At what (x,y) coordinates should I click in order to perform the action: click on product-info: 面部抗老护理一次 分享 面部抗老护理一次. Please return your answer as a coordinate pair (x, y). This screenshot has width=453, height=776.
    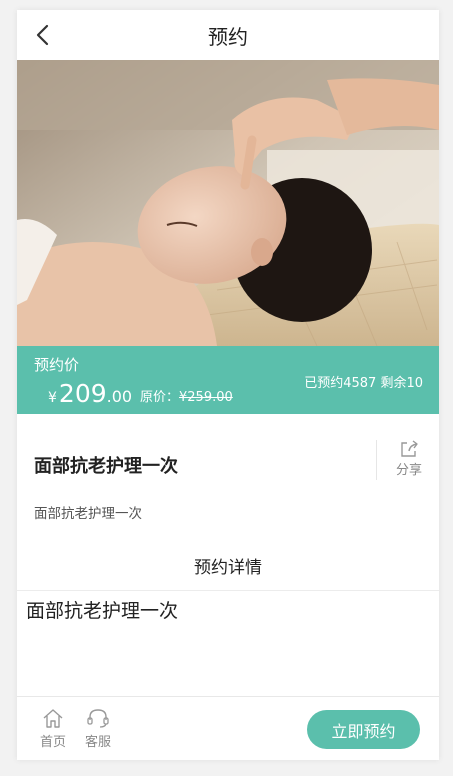
    Looking at the image, I should click on (228, 474).